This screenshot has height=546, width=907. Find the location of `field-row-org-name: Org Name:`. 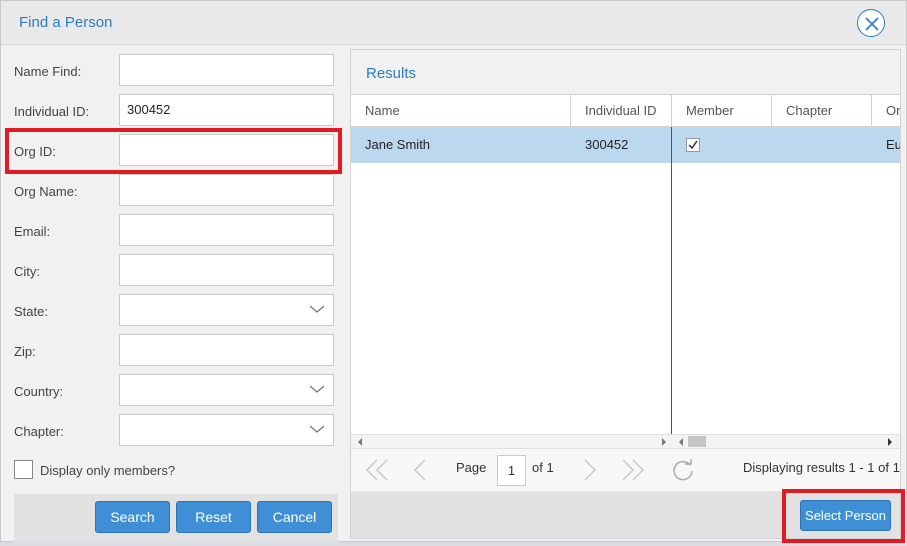

field-row-org-name: Org Name: is located at coordinates (173, 191).